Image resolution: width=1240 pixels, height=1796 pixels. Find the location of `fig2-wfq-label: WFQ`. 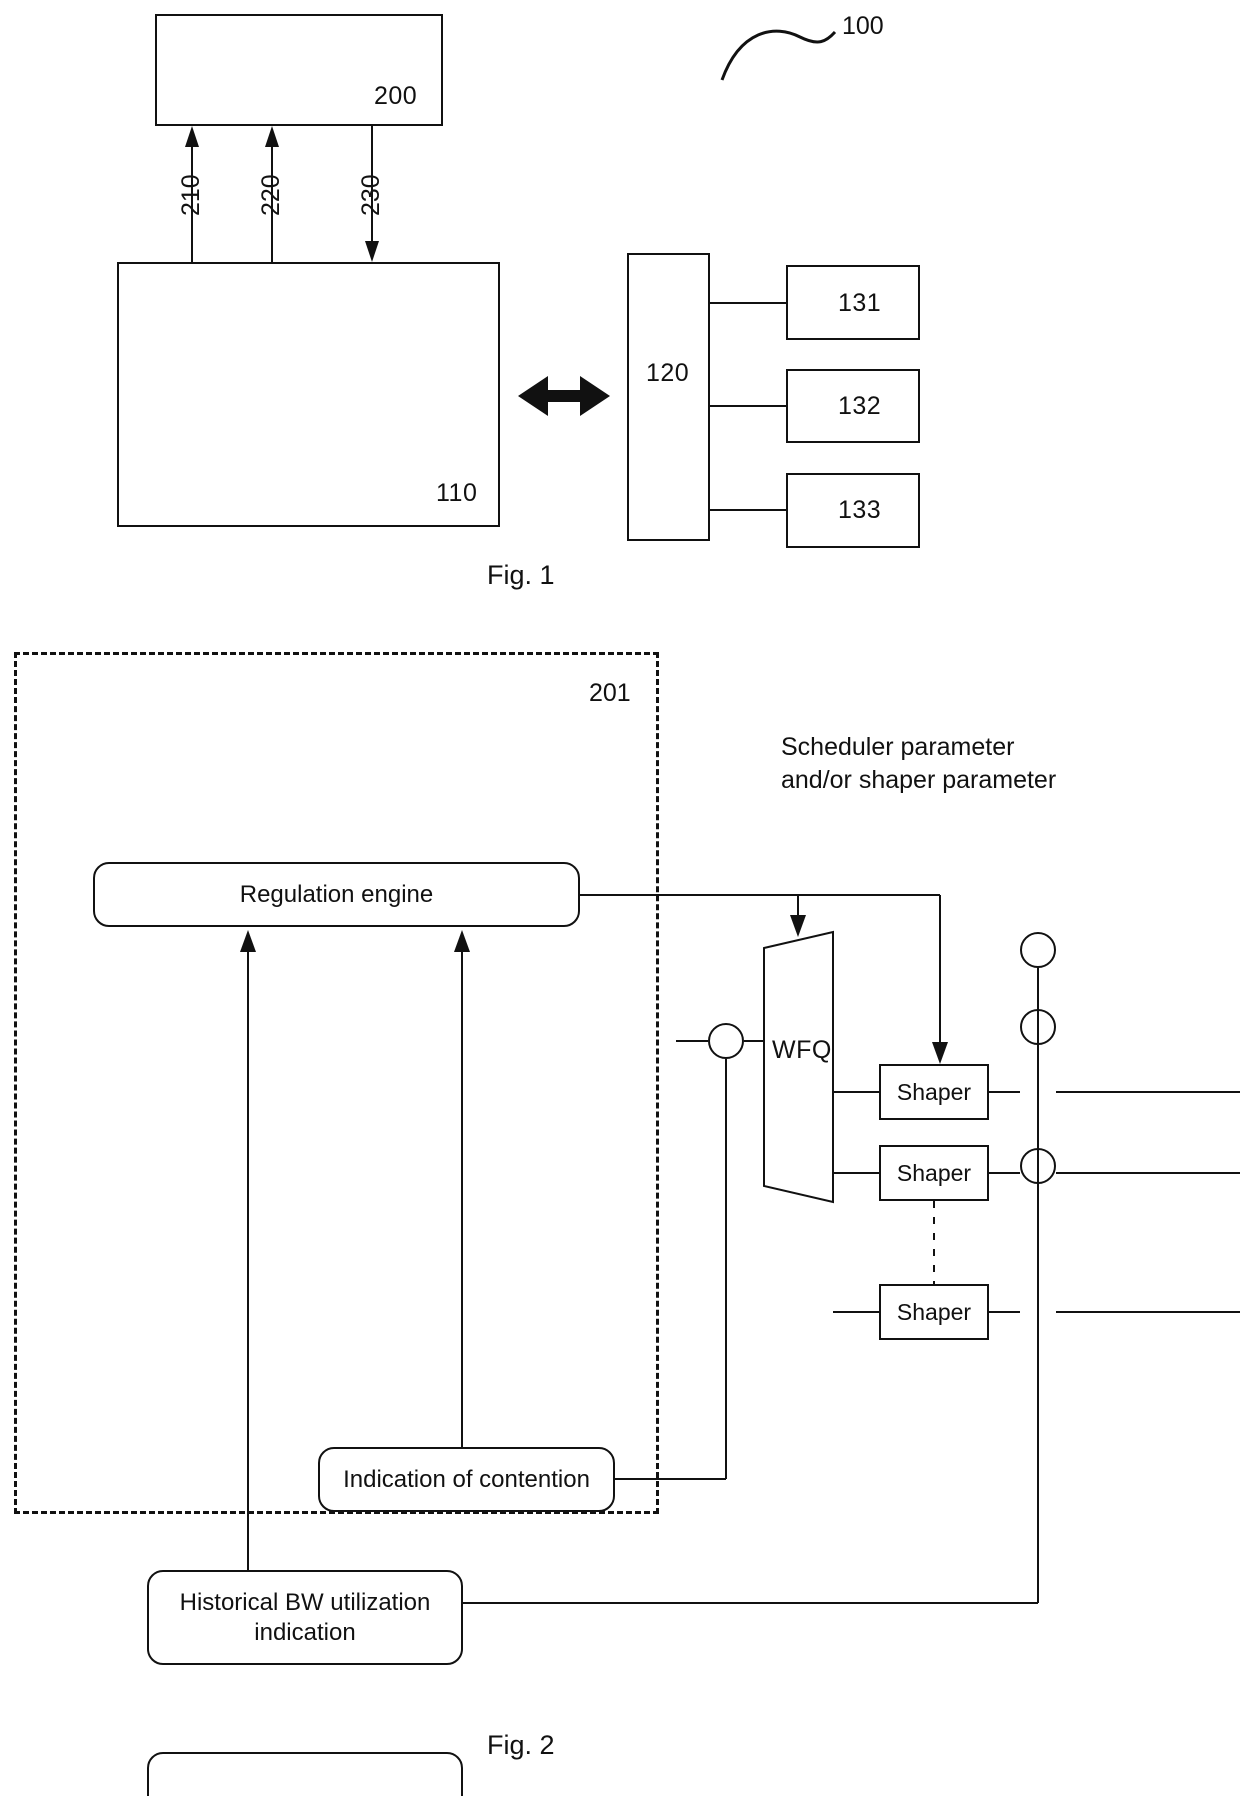

fig2-wfq-label: WFQ is located at coordinates (802, 1050).